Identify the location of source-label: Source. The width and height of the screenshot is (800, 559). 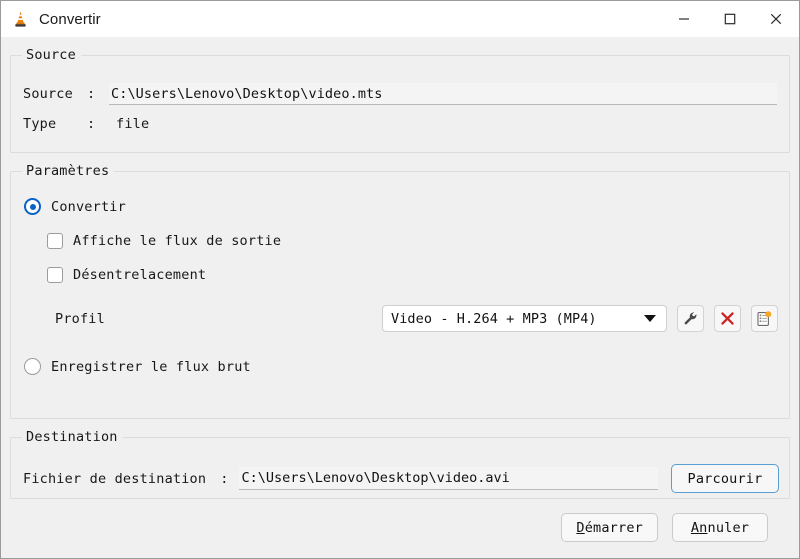
(48, 94).